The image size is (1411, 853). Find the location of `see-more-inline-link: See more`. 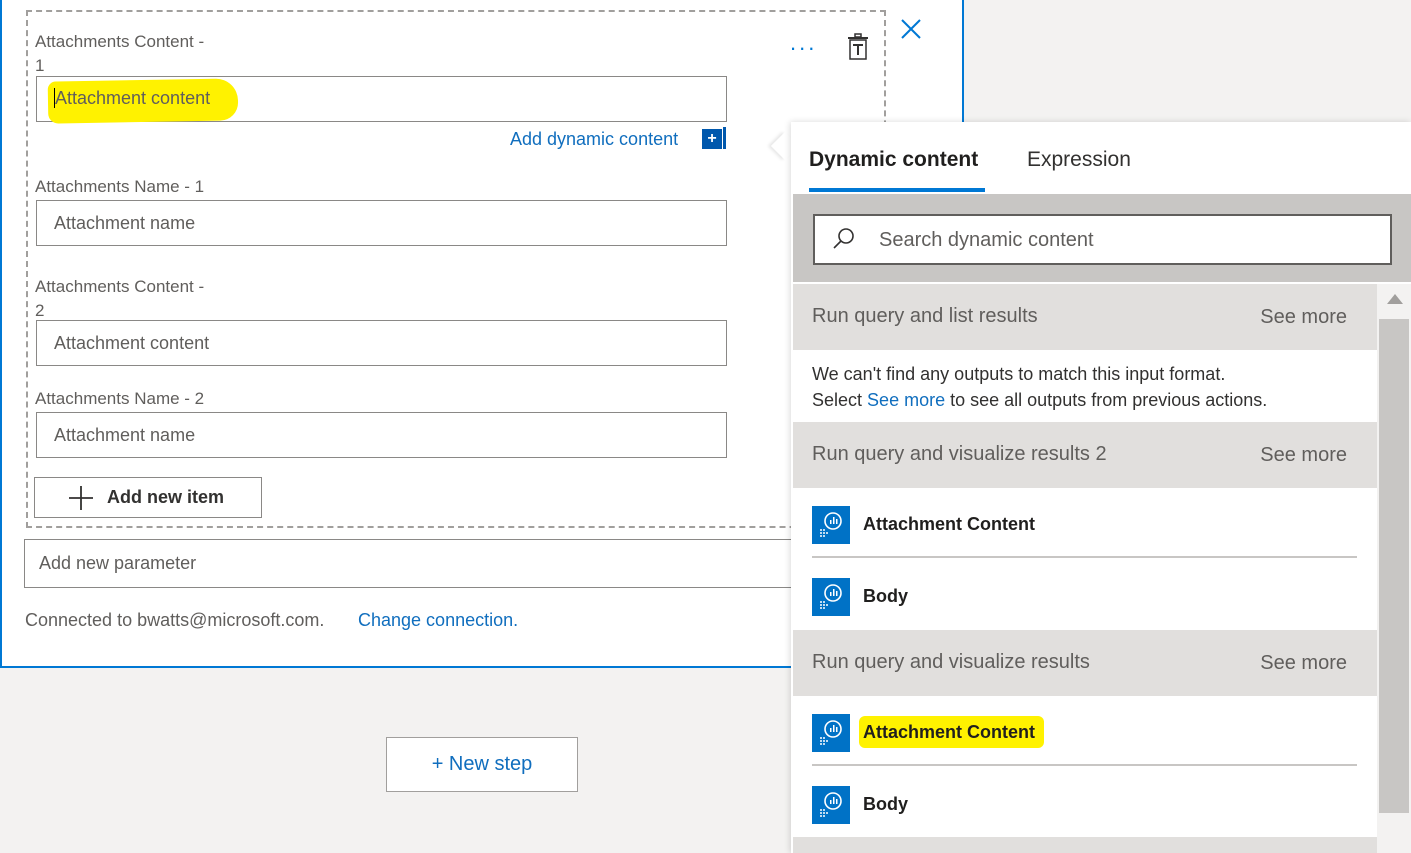

see-more-inline-link: See more is located at coordinates (906, 400).